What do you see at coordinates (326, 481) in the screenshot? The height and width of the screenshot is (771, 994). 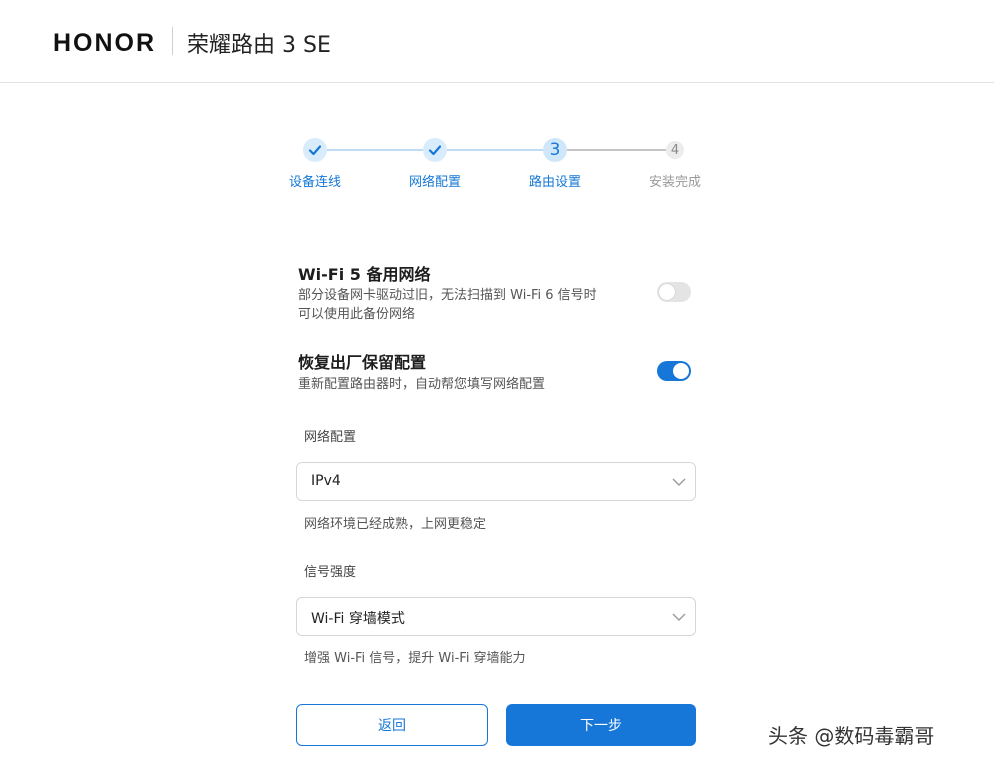 I see `network-config-value: IPv4` at bounding box center [326, 481].